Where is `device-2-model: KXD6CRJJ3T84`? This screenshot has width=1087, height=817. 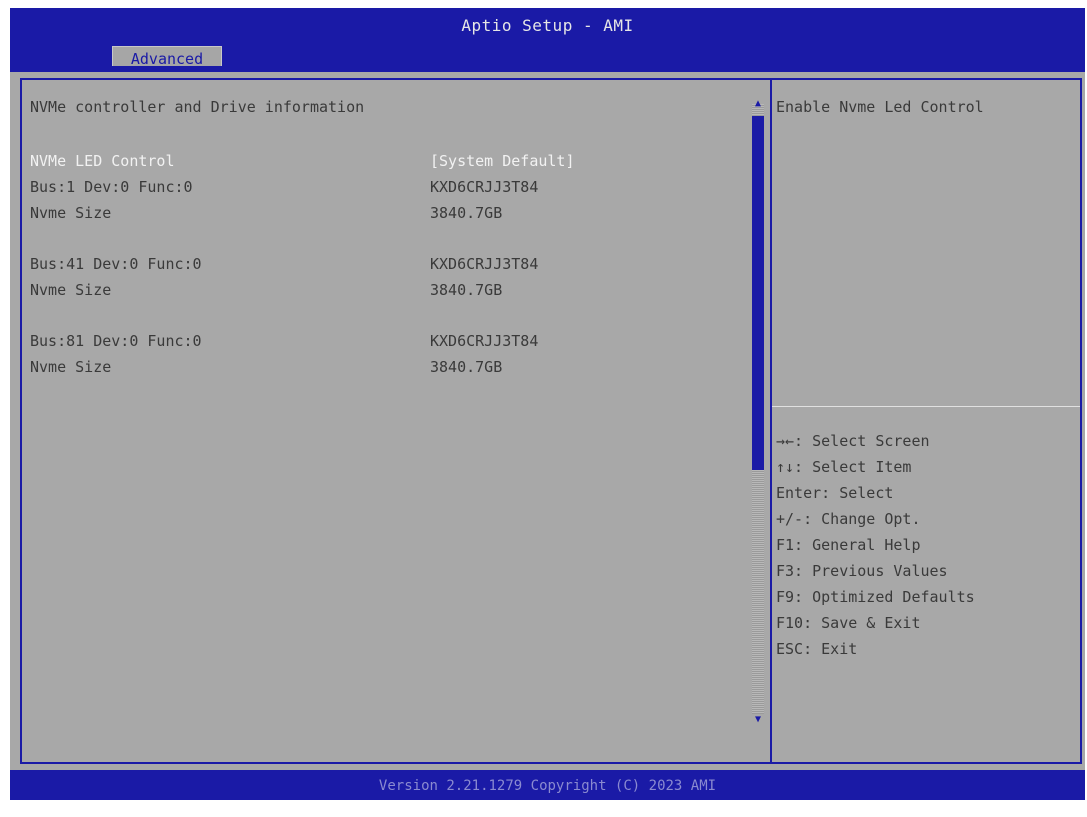
device-2-model: KXD6CRJJ3T84 is located at coordinates (484, 264).